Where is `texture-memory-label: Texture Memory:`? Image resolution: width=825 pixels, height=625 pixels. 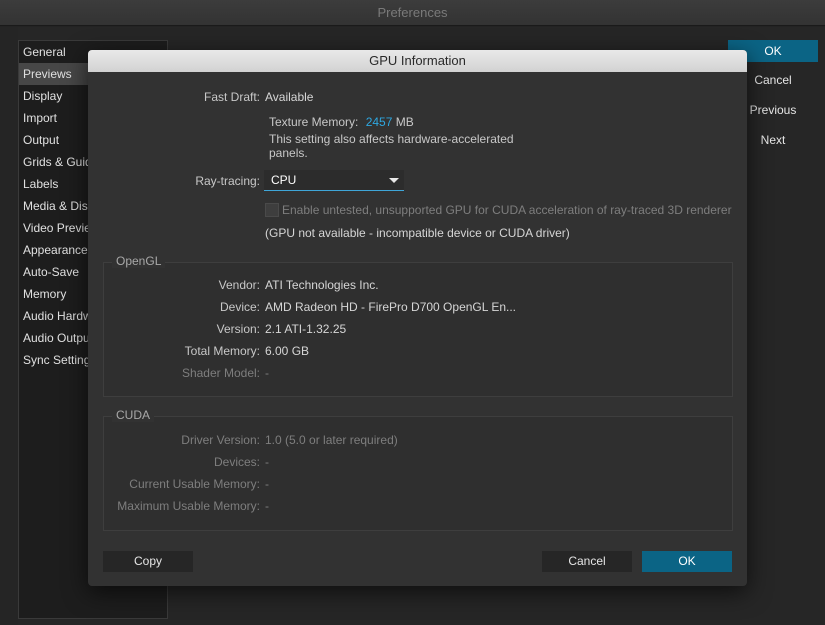 texture-memory-label: Texture Memory: is located at coordinates (314, 122).